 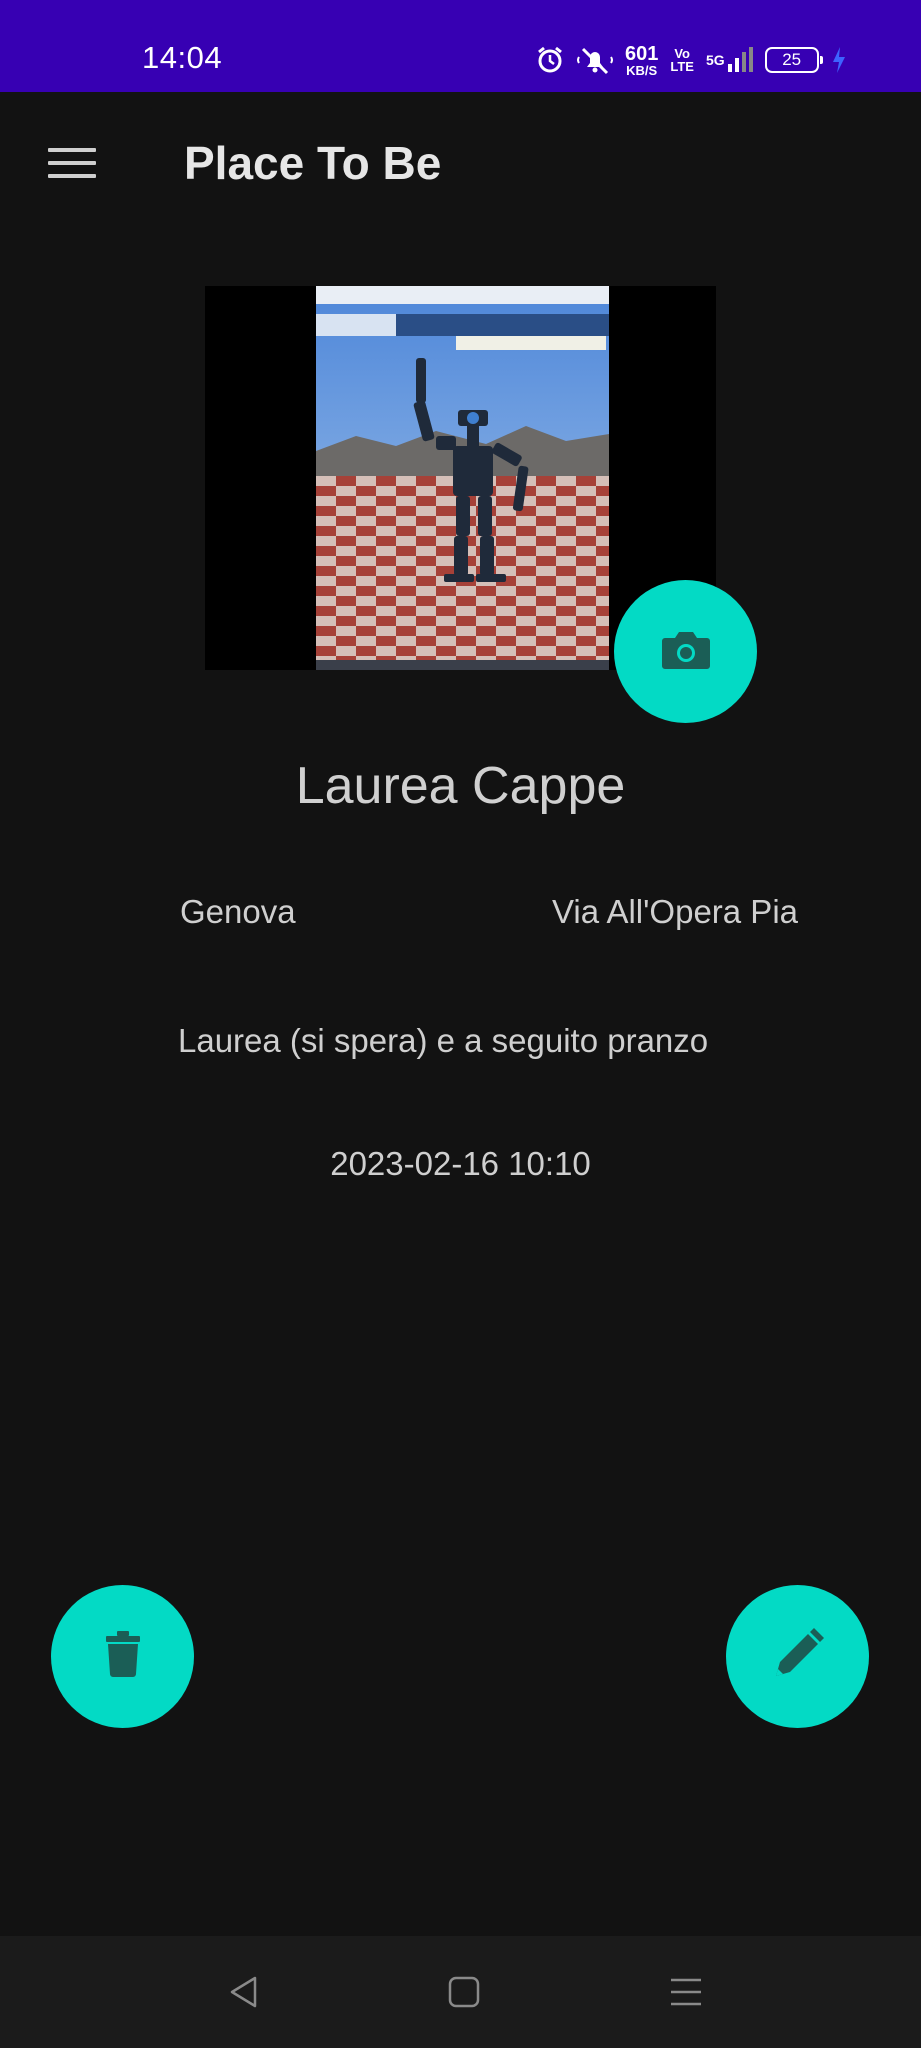 I want to click on network-speed-unit: KB/S, so click(x=642, y=70).